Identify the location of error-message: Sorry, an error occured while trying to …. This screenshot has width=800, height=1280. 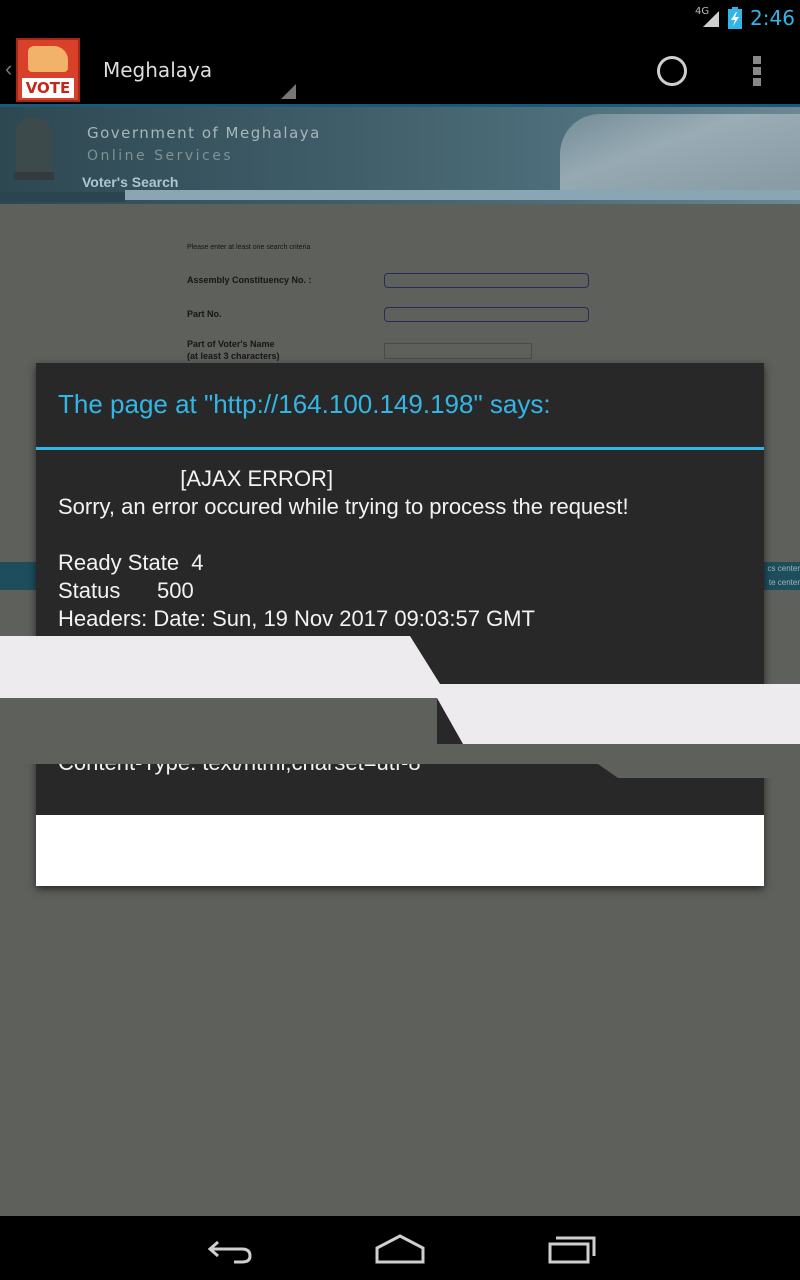
(343, 506).